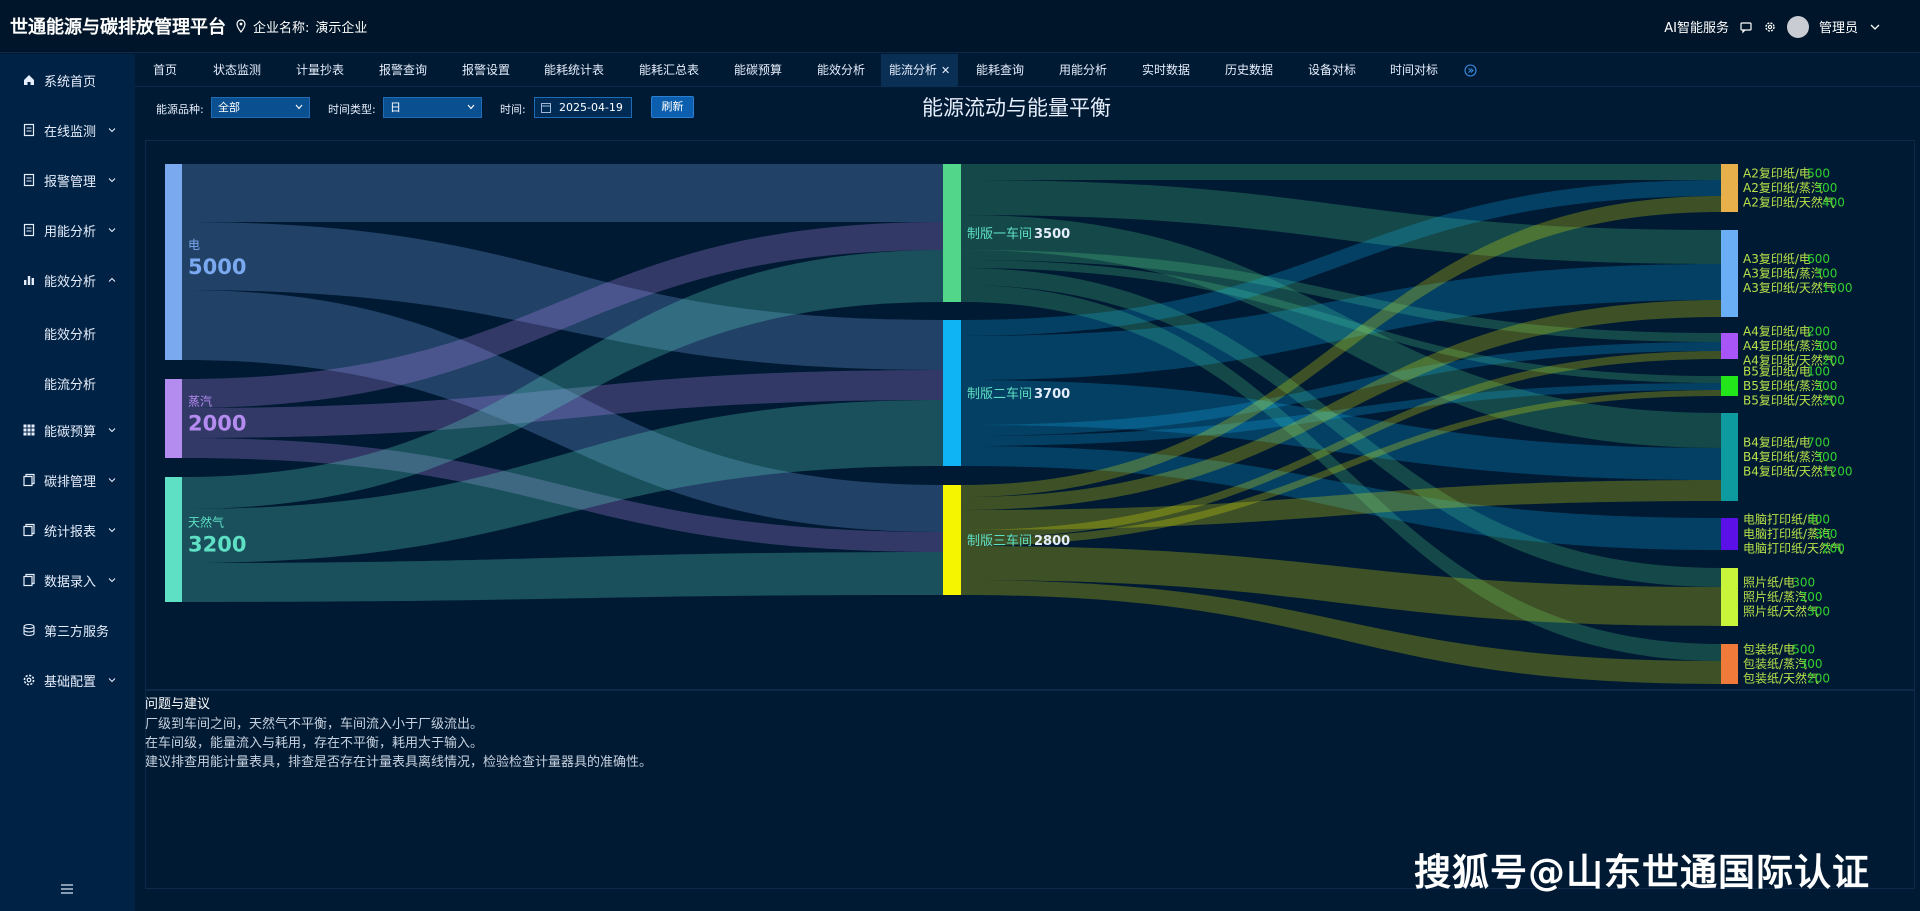  What do you see at coordinates (583, 107) in the screenshot?
I see `date-picker: 2025-04-19` at bounding box center [583, 107].